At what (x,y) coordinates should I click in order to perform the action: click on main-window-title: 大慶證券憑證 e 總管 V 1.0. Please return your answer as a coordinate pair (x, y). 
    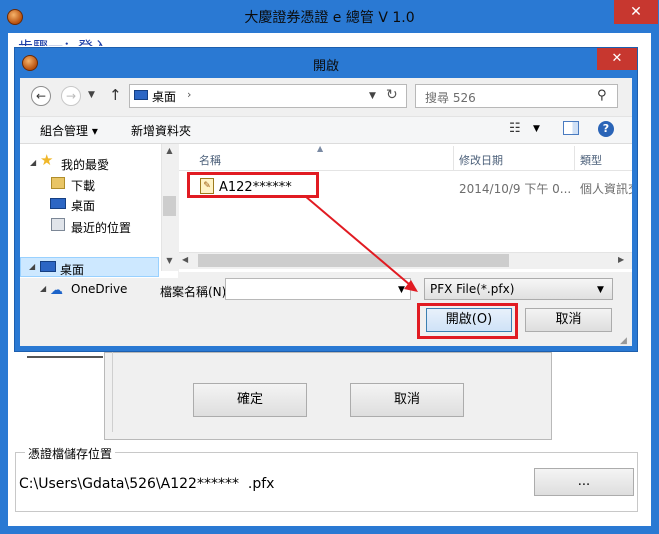
    Looking at the image, I should click on (329, 18).